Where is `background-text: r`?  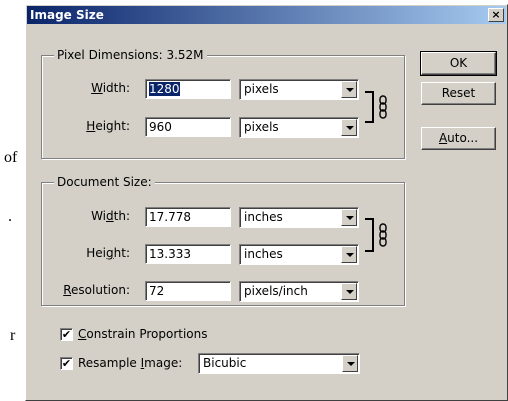
background-text: r is located at coordinates (13, 335).